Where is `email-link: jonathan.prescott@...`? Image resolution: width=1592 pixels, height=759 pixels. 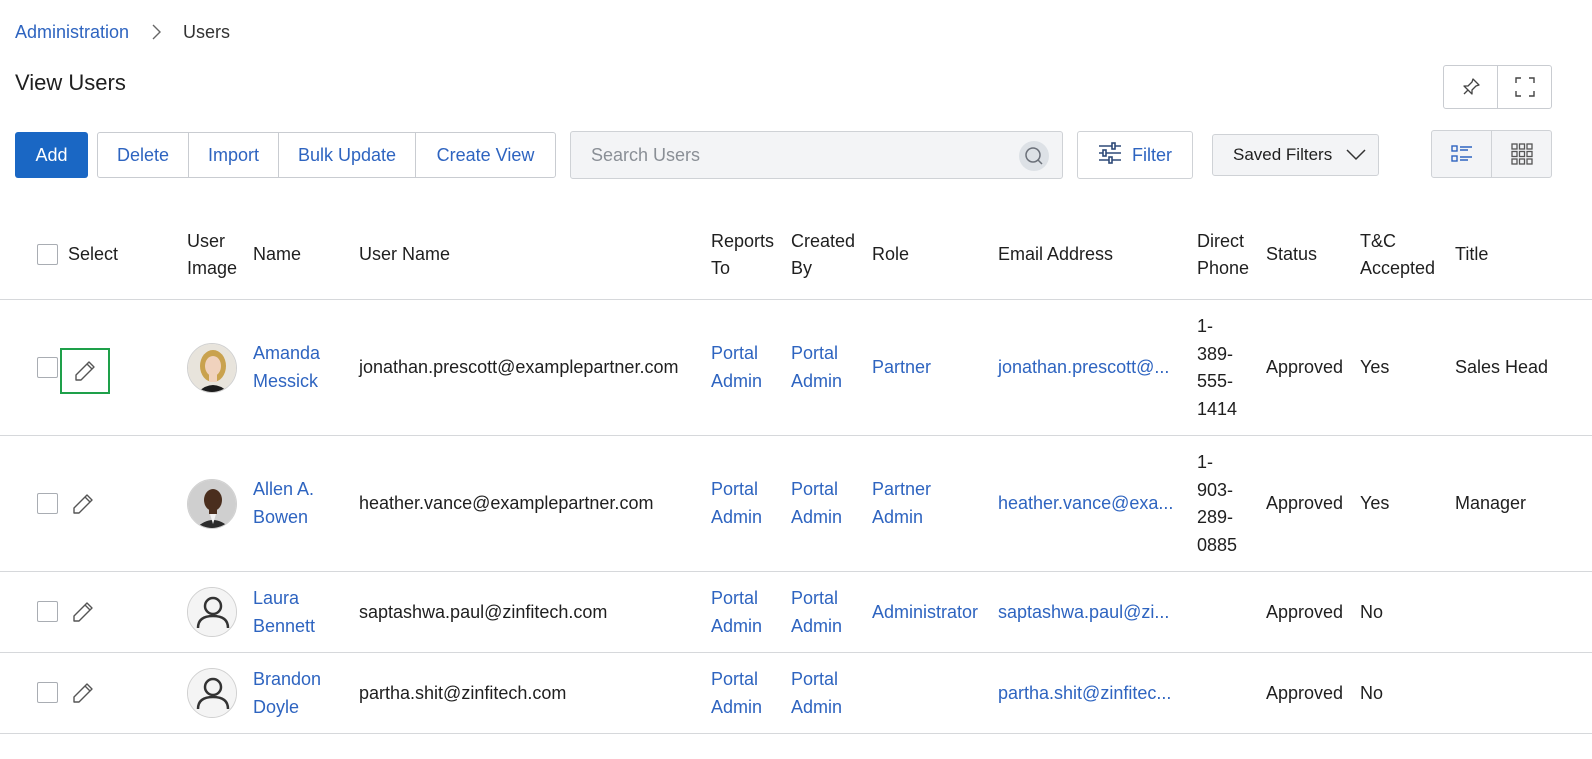
email-link: jonathan.prescott@... is located at coordinates (1083, 368).